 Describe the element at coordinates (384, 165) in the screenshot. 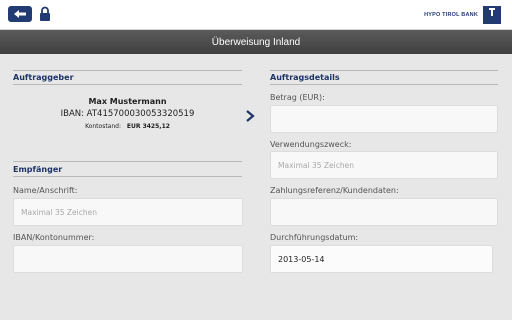

I see `purpose-field: Maximal 35 Zeichen` at that location.